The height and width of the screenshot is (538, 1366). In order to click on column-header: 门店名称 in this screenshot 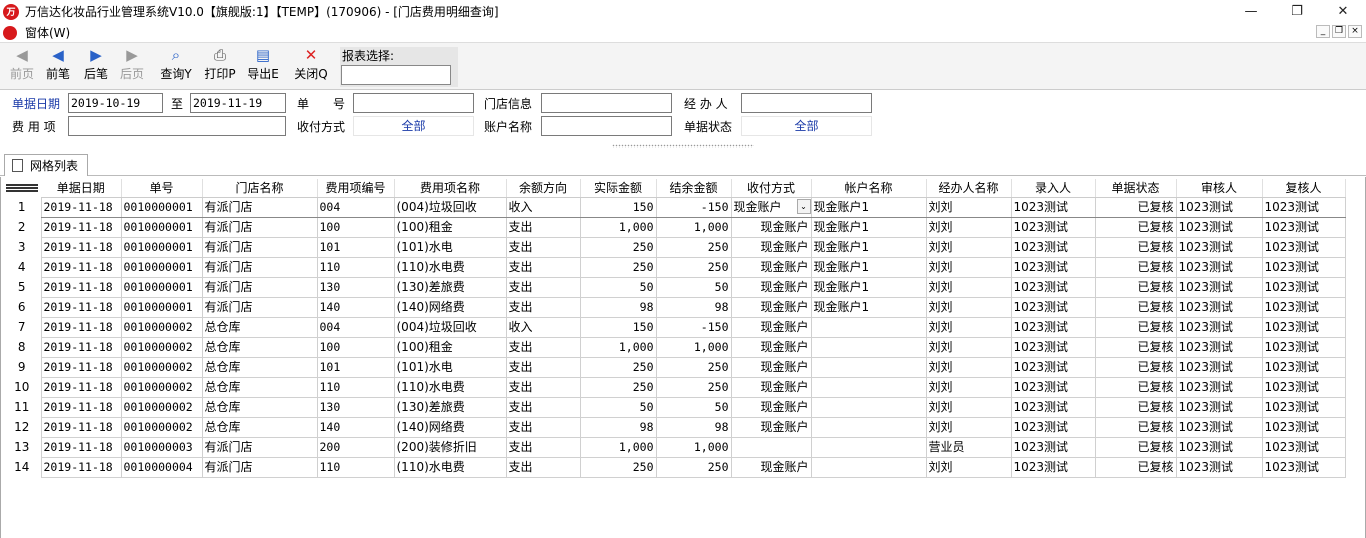, I will do `click(260, 188)`.